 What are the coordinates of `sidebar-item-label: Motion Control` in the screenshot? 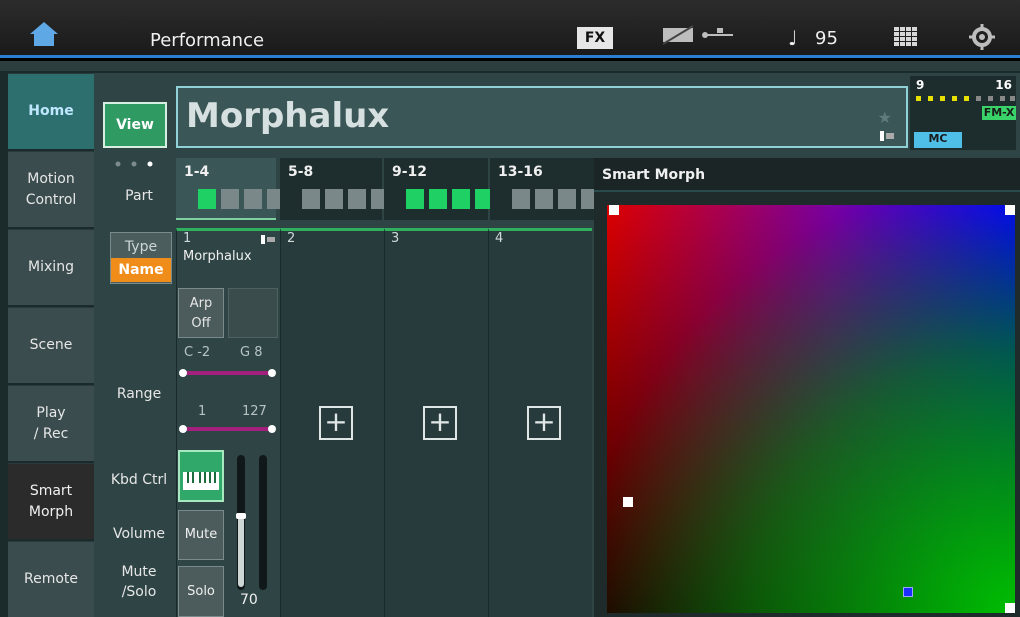 It's located at (51, 189).